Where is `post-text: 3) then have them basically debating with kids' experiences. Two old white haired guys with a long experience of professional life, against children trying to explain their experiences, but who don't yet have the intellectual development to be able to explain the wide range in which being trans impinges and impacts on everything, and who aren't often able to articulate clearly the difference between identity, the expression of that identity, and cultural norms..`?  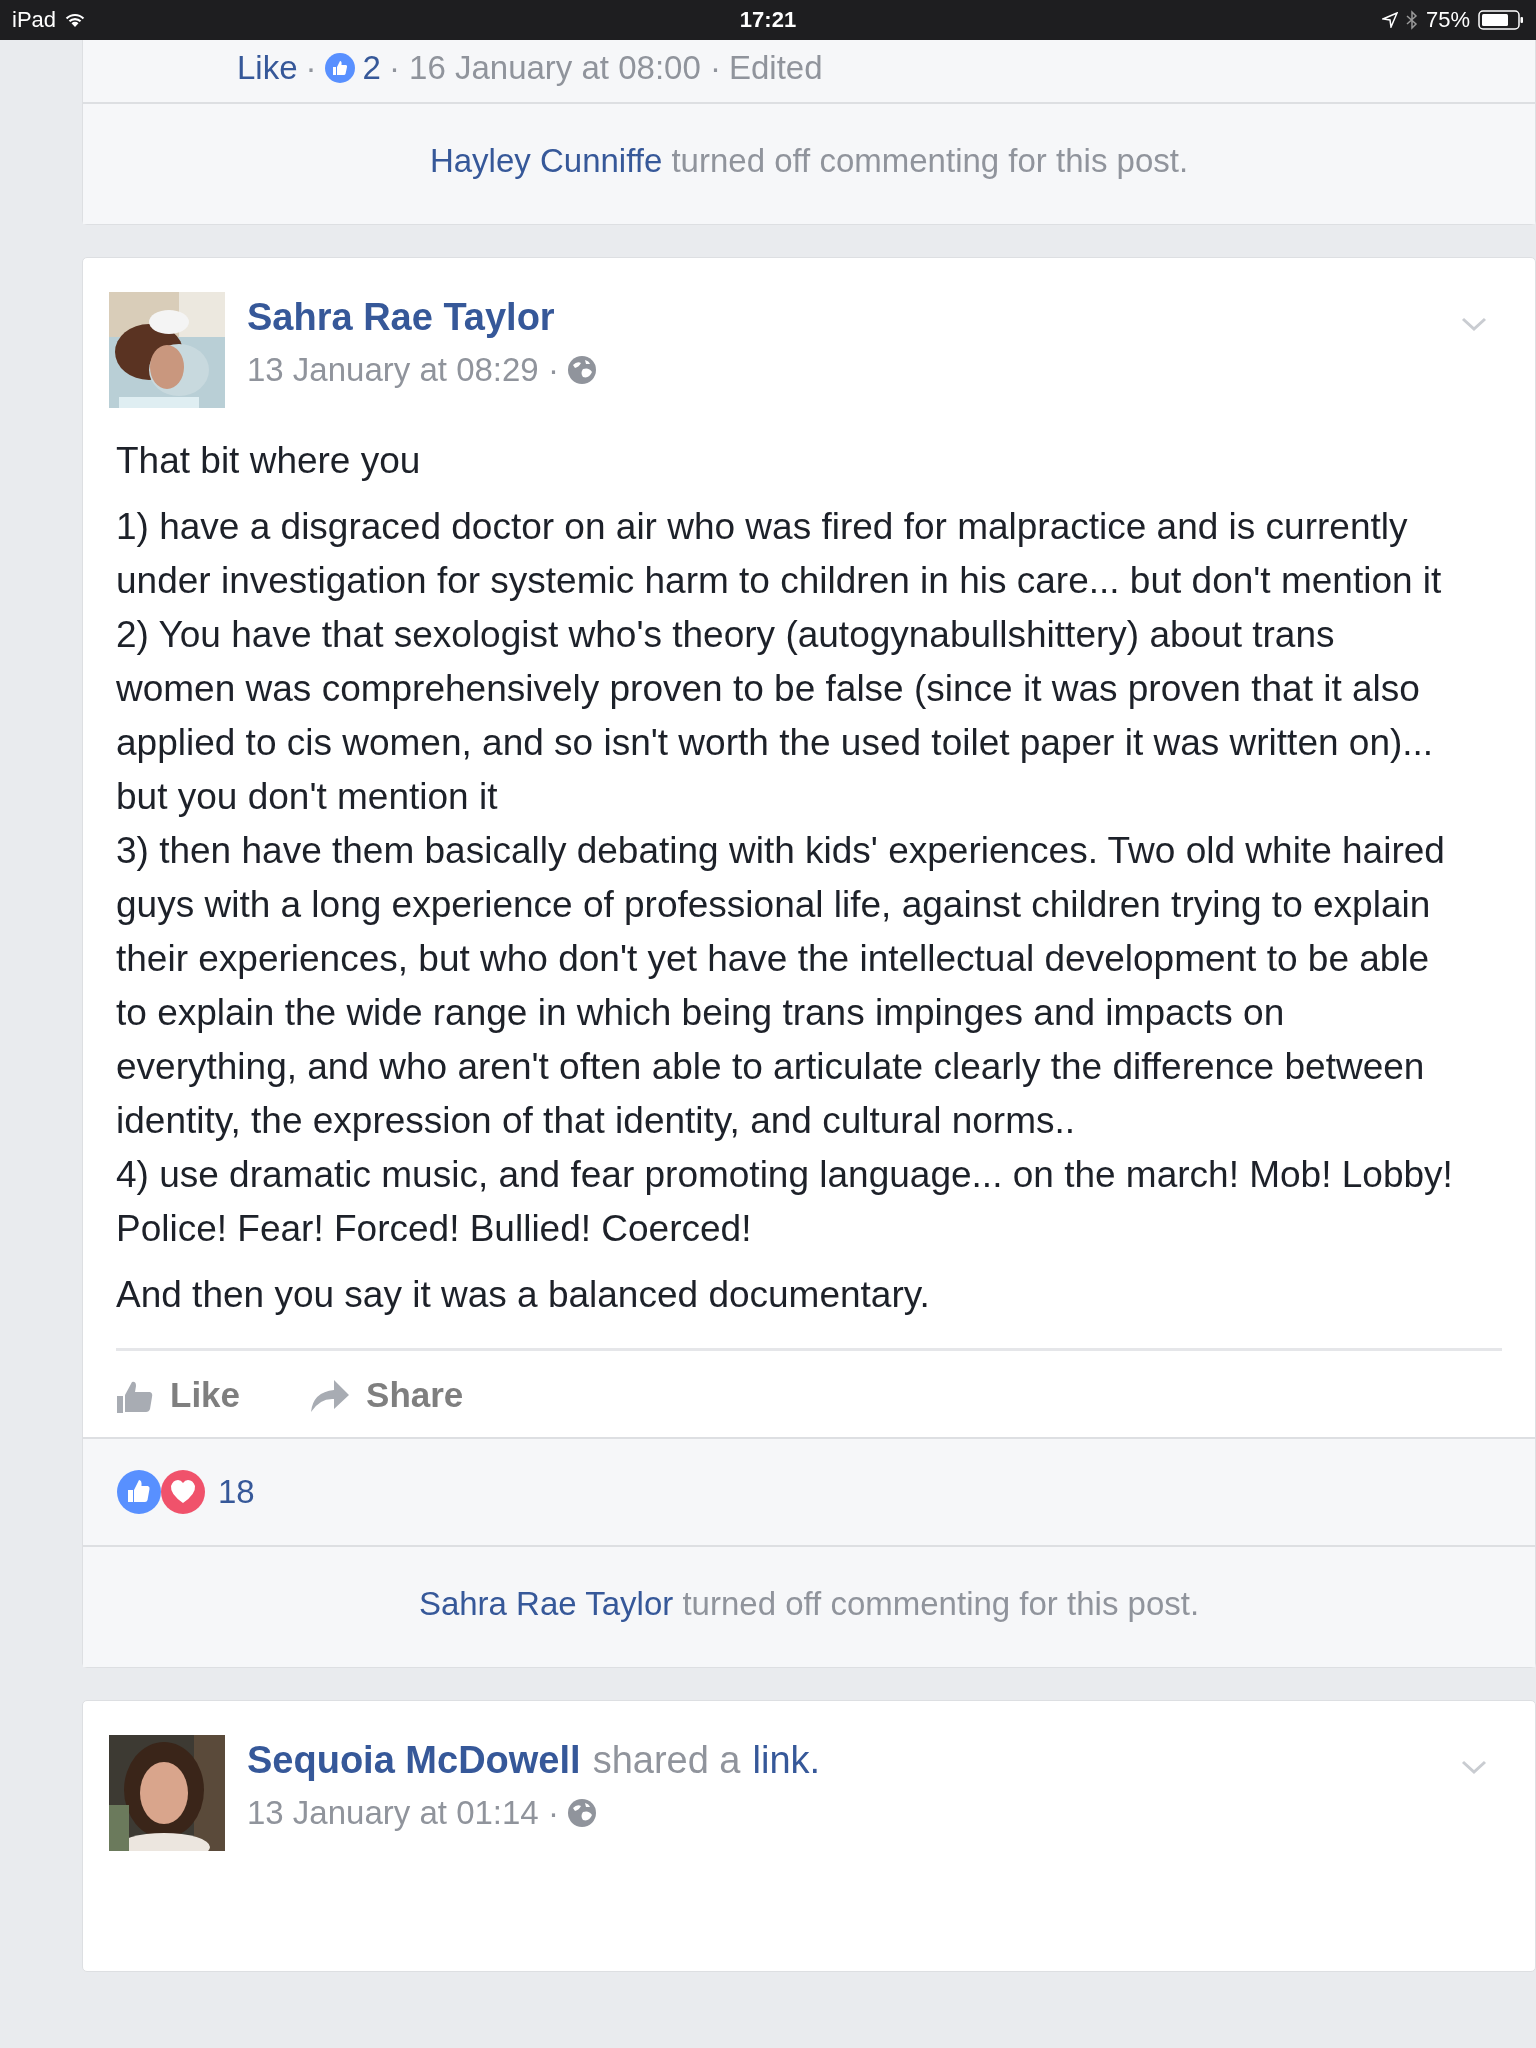 post-text: 3) then have them basically debating with kids' experiences. Two old white haired guys with a long experience of professional life, against children trying to explain their experiences, but who don't yet have the intellectual development to be able to explain the wide range in which being trans impinges and impacts on everything, and who aren't often able to articulate clearly the difference between identity, the expression of that identity, and cultural norms.. is located at coordinates (781, 986).